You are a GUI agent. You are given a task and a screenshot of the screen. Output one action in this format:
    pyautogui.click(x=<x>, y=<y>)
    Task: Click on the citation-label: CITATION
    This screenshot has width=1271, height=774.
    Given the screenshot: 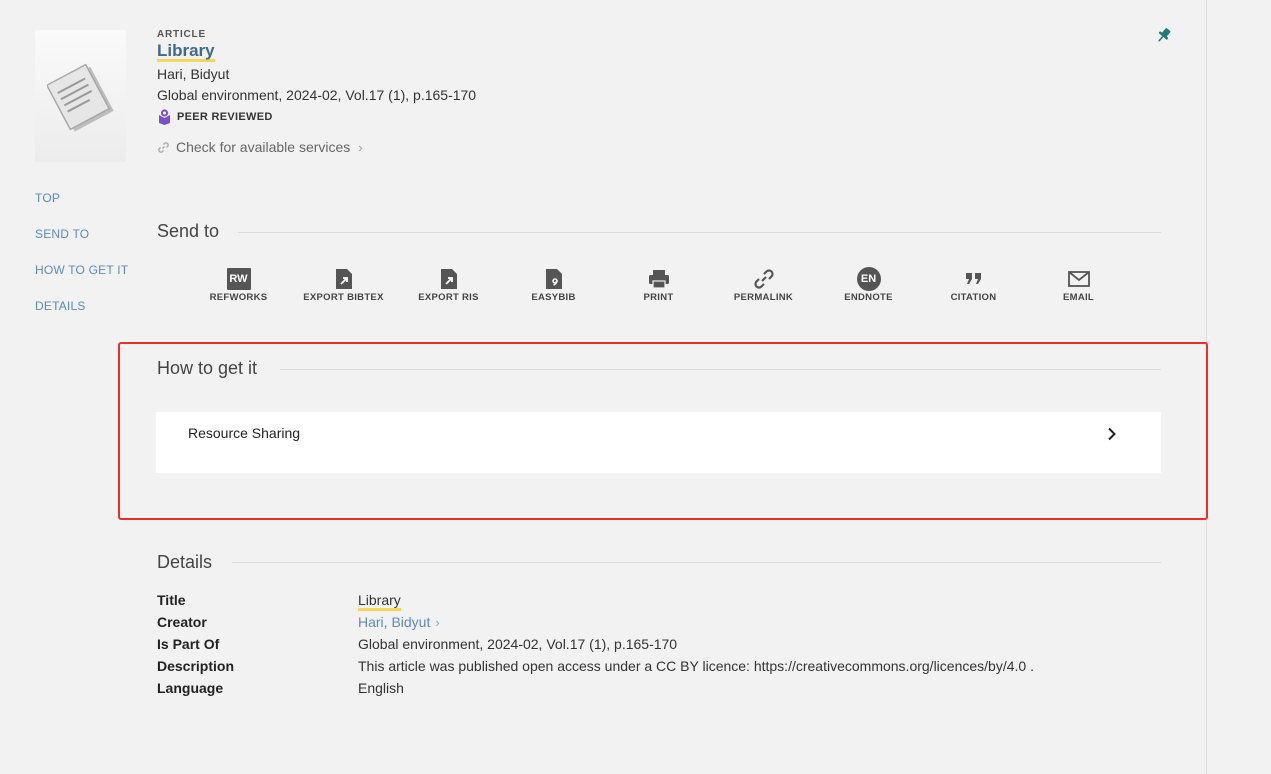 What is the action you would take?
    pyautogui.click(x=973, y=297)
    